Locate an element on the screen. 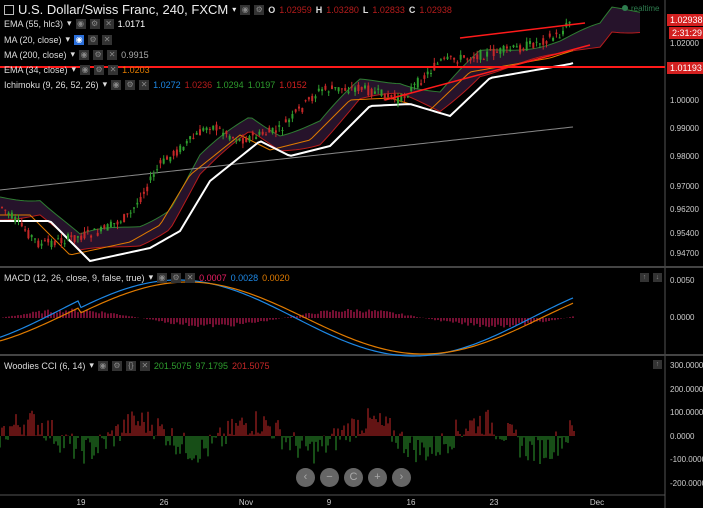  zoom-in-button: + is located at coordinates (377, 477).